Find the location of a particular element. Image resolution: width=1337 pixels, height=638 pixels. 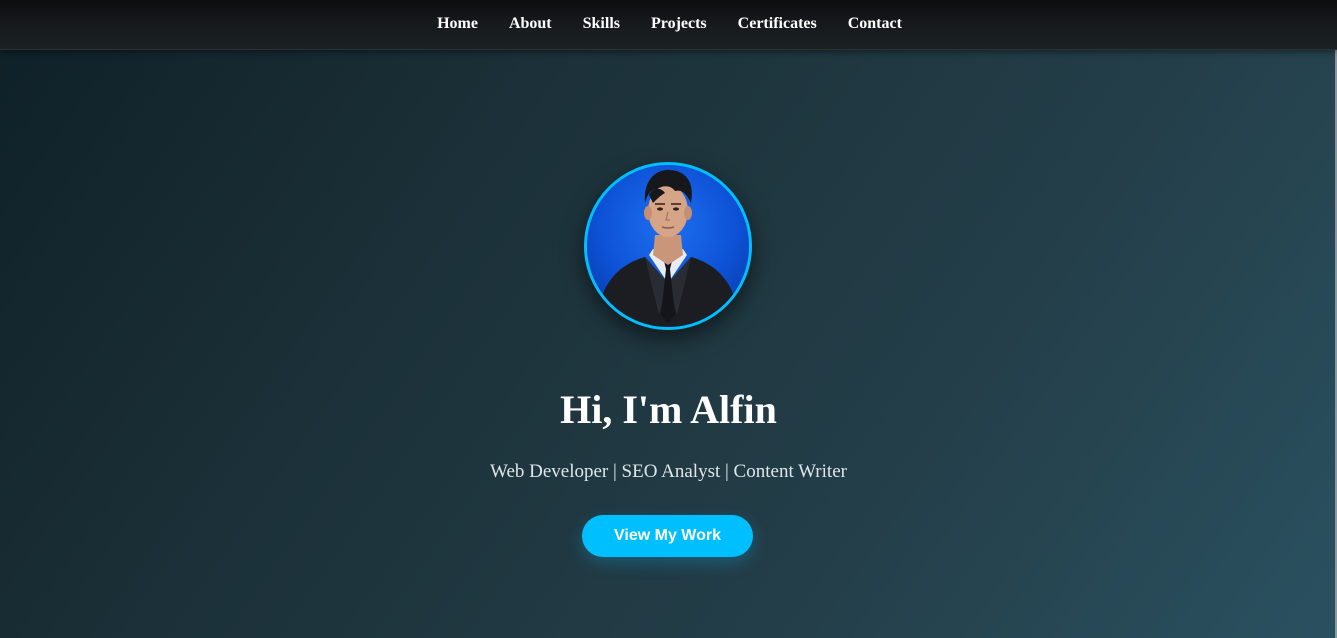

profile-avatar is located at coordinates (668, 246).